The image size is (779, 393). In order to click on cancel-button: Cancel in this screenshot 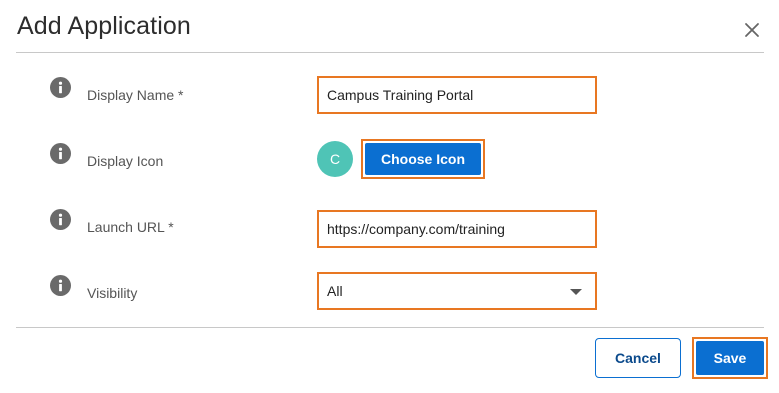, I will do `click(638, 358)`.